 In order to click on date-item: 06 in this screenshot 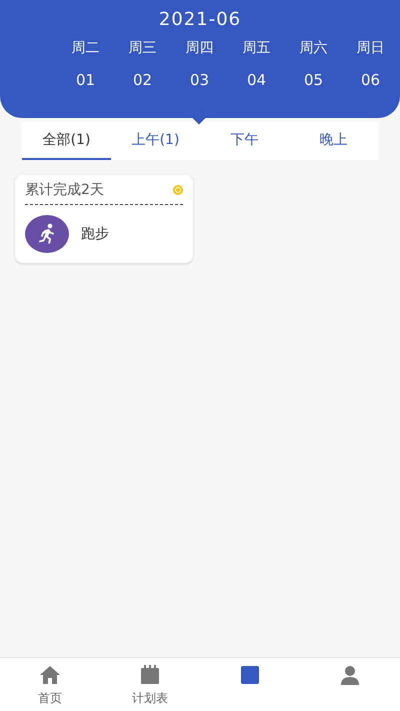, I will do `click(370, 80)`.